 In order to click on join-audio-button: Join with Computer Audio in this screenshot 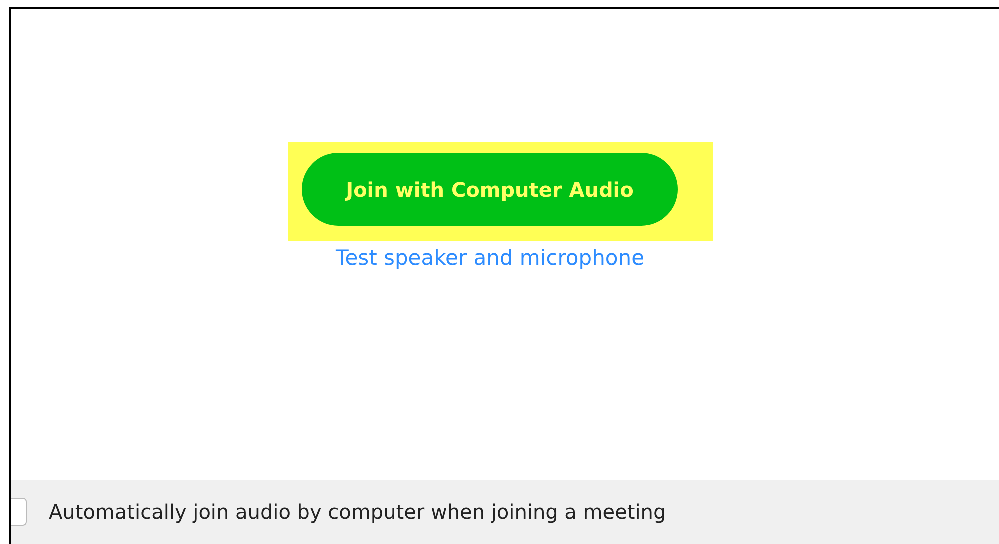, I will do `click(490, 189)`.